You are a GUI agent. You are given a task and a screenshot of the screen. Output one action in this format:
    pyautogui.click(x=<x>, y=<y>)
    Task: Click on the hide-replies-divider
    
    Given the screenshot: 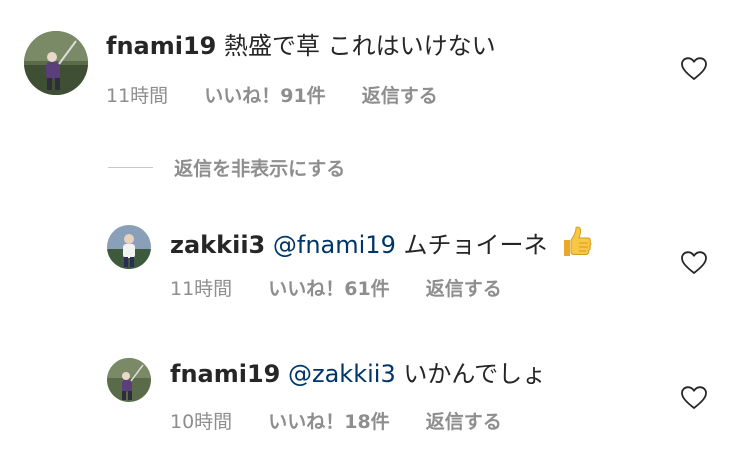 What is the action you would take?
    pyautogui.click(x=130, y=167)
    